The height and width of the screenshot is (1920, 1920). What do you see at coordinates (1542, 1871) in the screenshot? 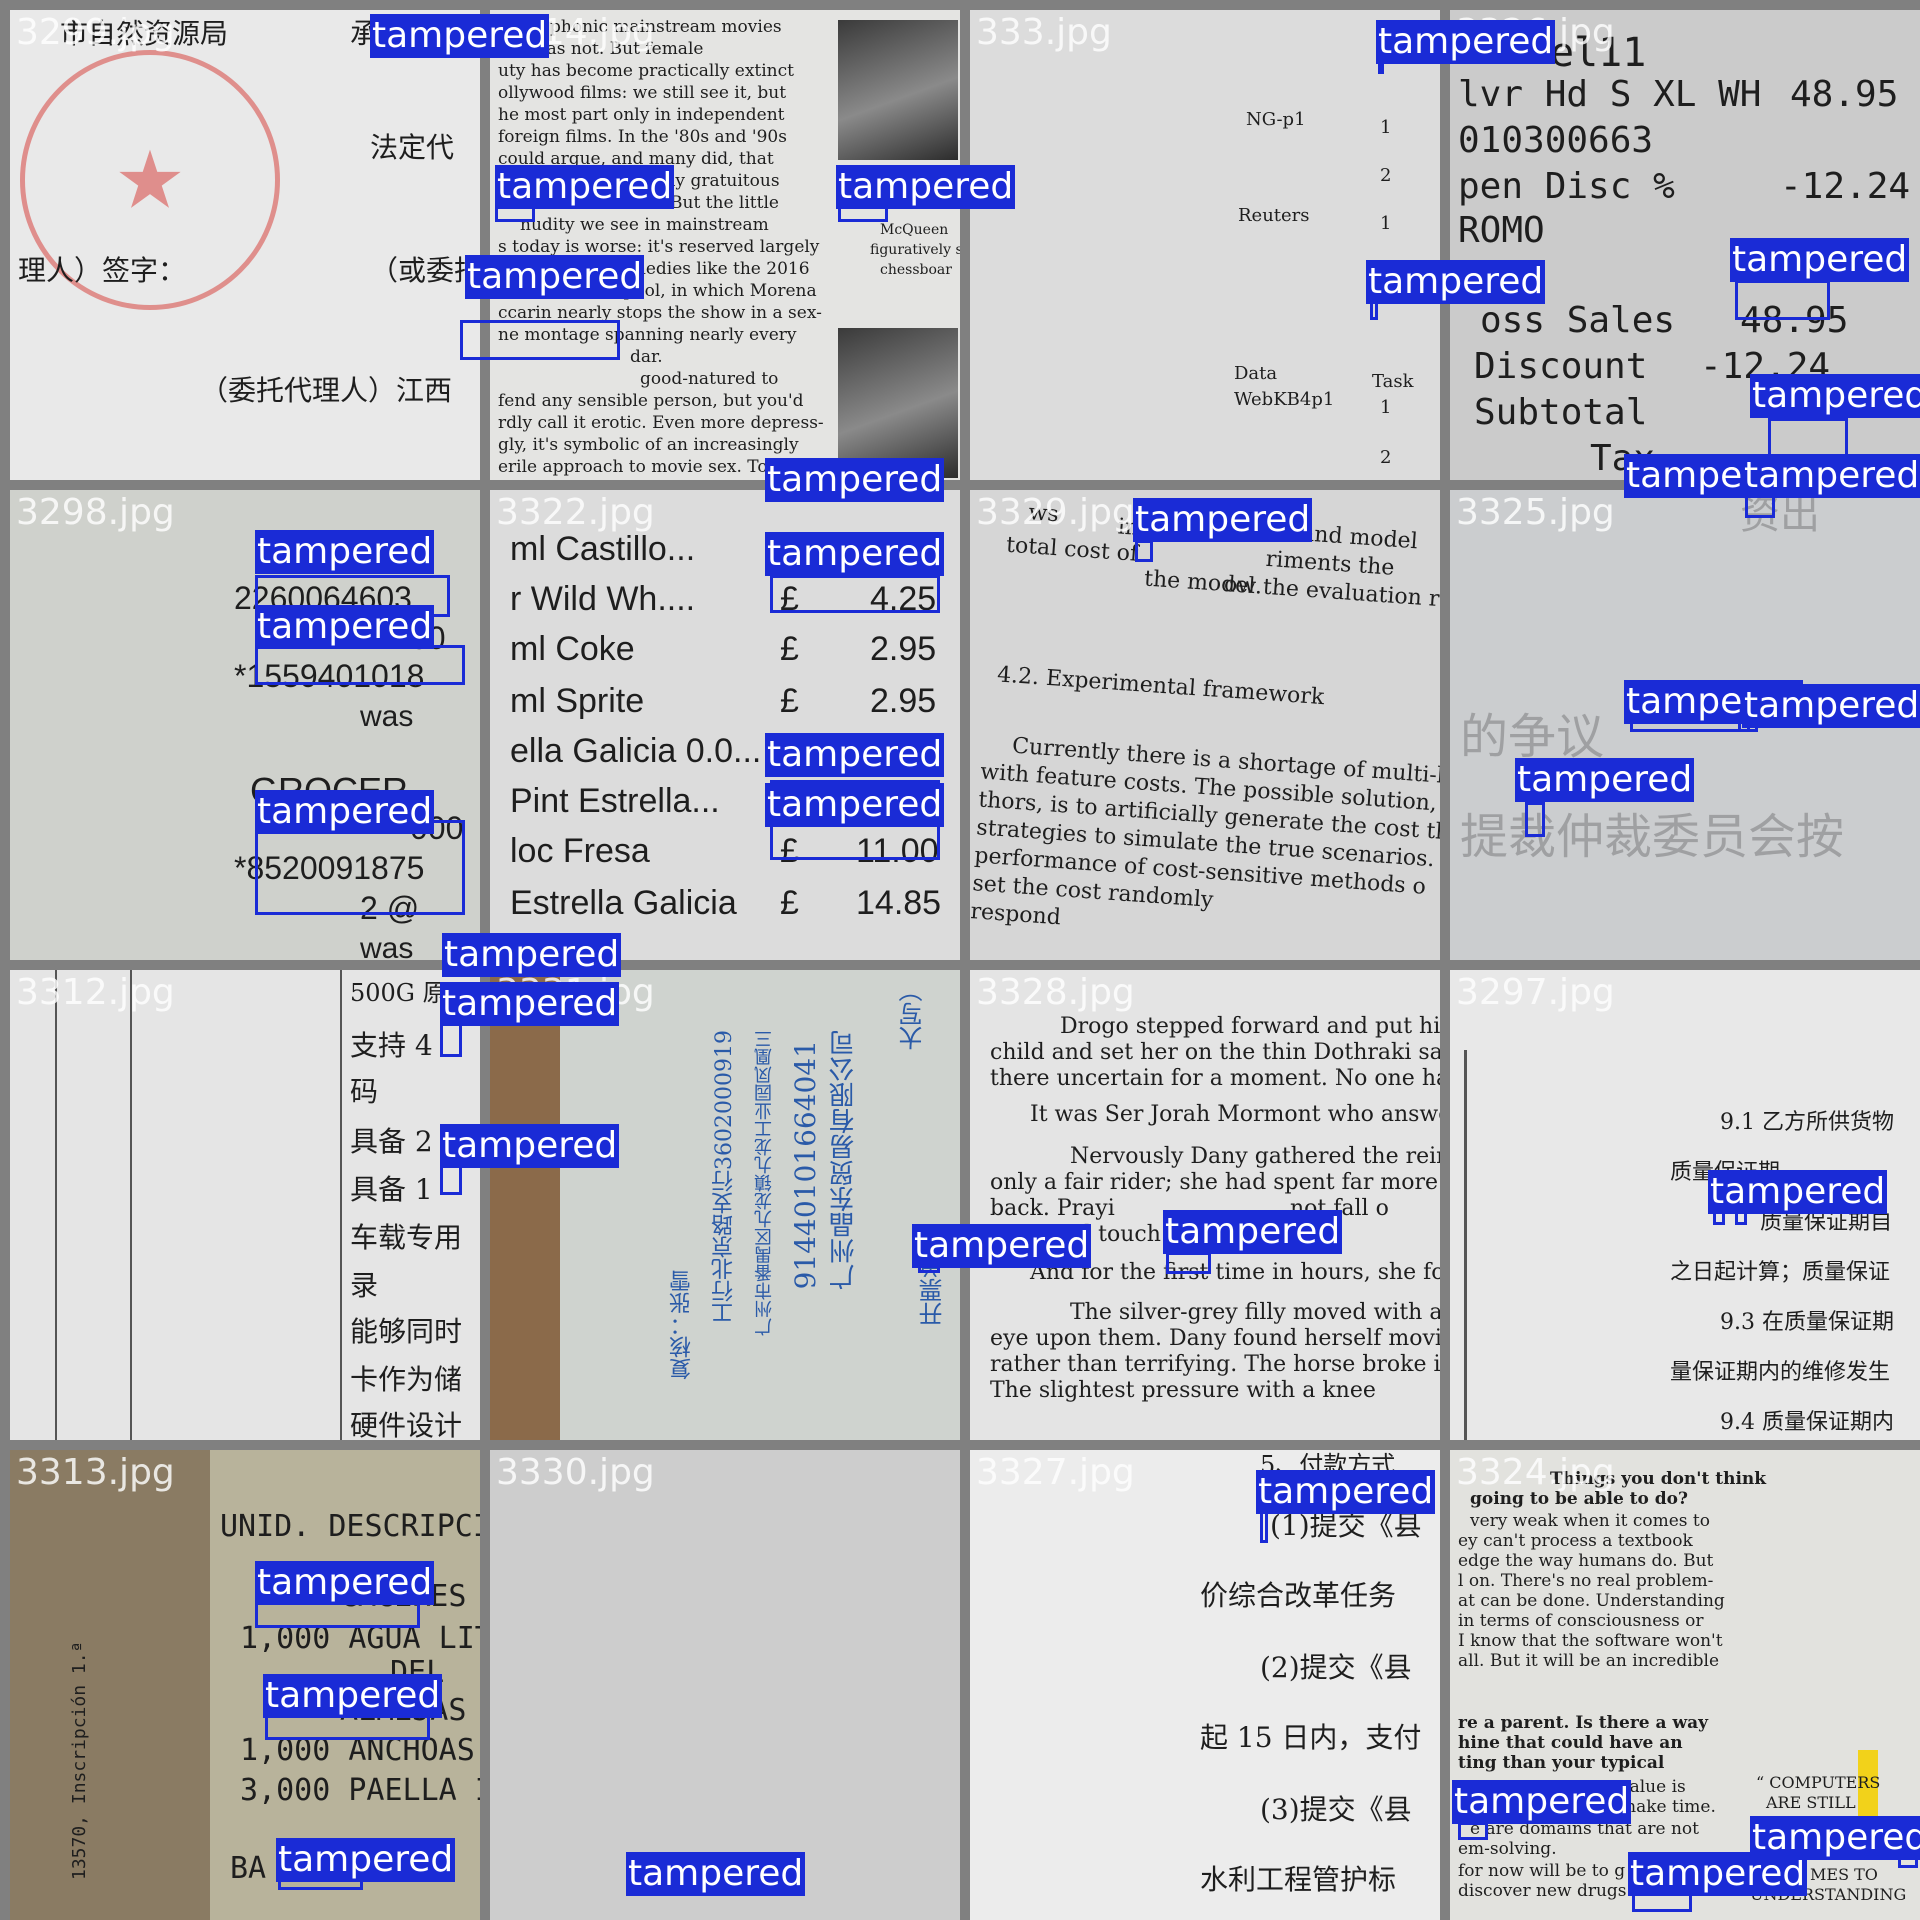
I see `document-text: for now will be to g` at bounding box center [1542, 1871].